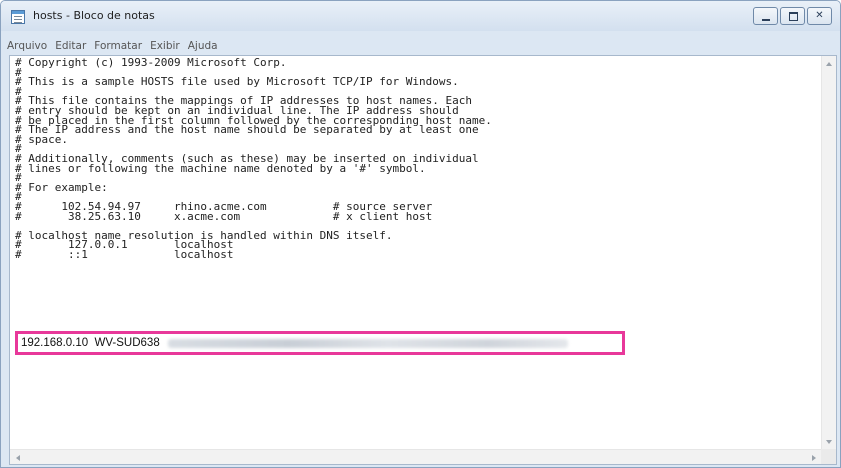  I want to click on host-entry-line: 192.168.0.10 WV-SUD638, so click(294, 343).